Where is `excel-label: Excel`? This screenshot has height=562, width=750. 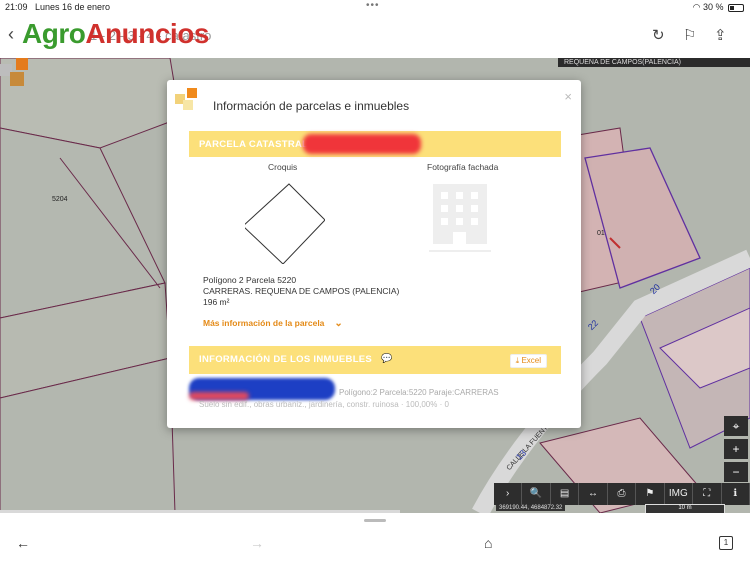 excel-label: Excel is located at coordinates (531, 360).